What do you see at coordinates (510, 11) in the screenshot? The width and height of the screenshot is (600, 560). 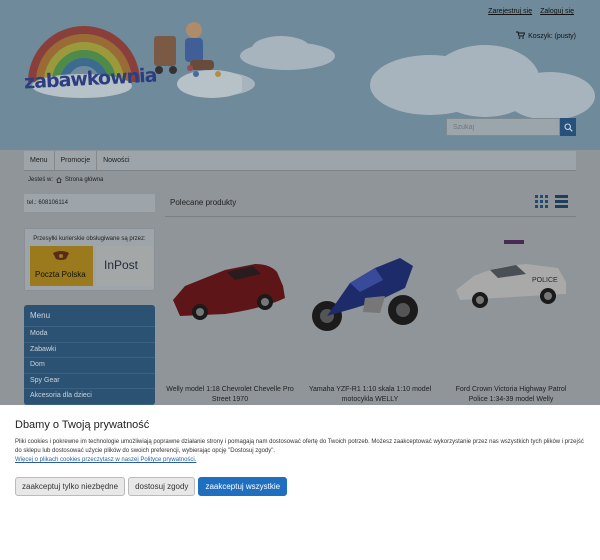 I see `register-link: Zarejestruj się` at bounding box center [510, 11].